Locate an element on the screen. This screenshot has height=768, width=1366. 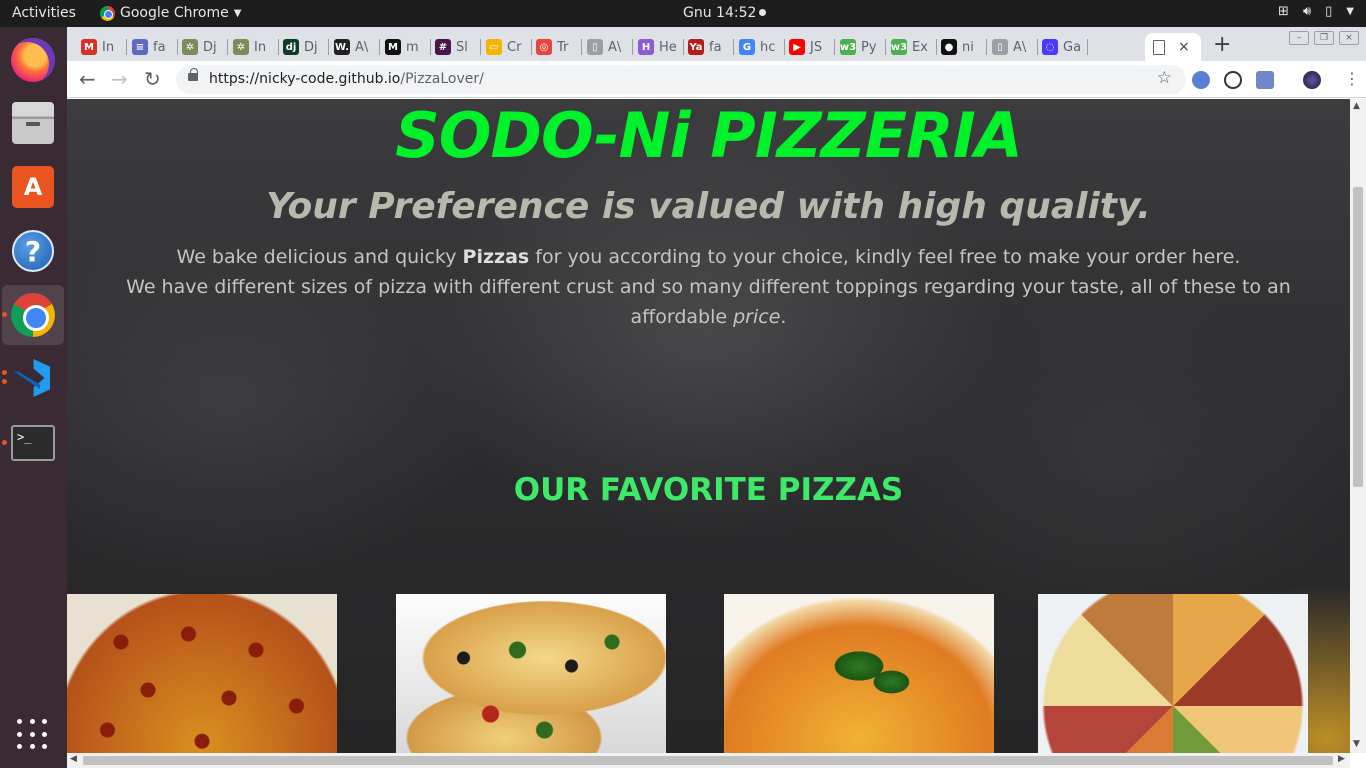
system-tray: ⊞ 🔊︎ ▯ ▼ is located at coordinates (1316, 11).